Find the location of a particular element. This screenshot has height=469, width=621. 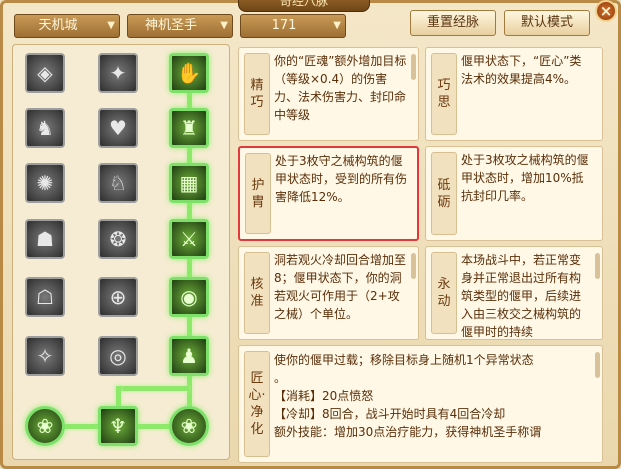

faction-dropdown-value: 天机城 is located at coordinates (58, 25).